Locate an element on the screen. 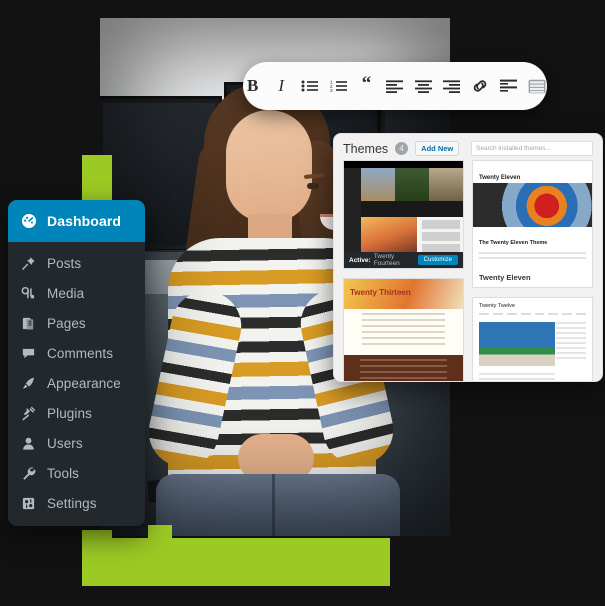 The image size is (605, 606). align-left-button is located at coordinates (394, 86).